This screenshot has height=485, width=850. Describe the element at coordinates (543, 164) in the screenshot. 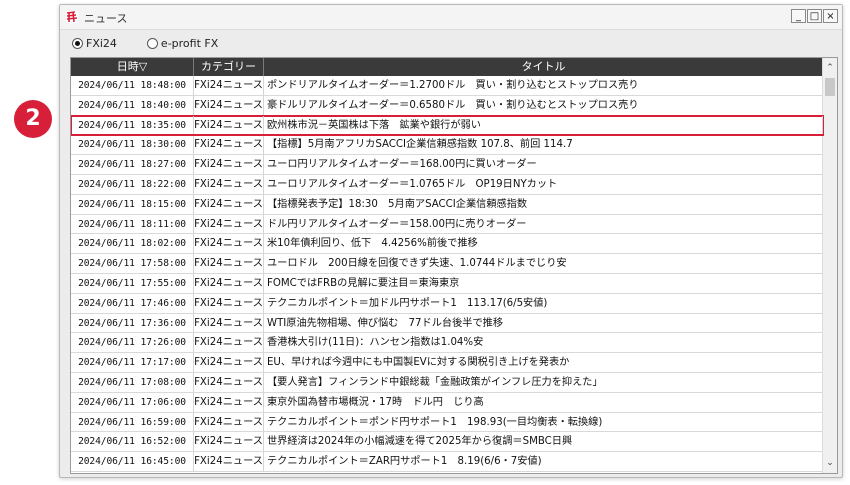

I see `title-cell: ユーロ円リアルタイムオーダー＝168.00円に買いオーダー` at that location.